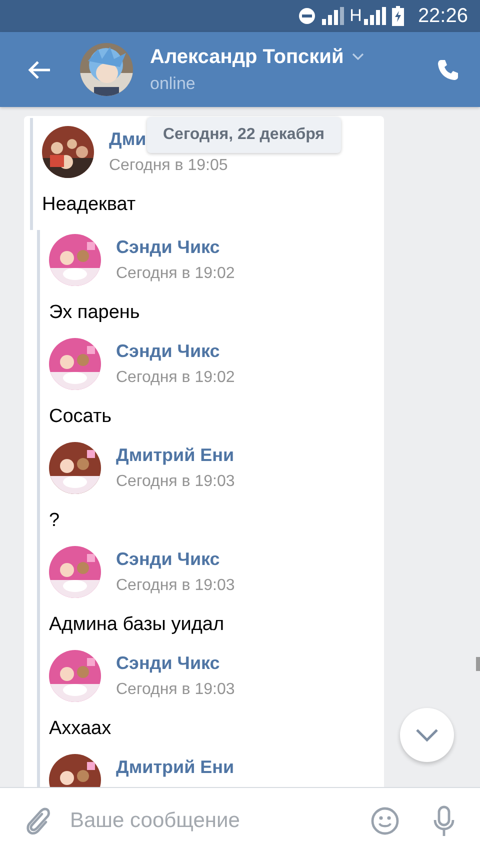 The image size is (480, 854). What do you see at coordinates (89, 205) in the screenshot?
I see `message-text: Неадекват` at bounding box center [89, 205].